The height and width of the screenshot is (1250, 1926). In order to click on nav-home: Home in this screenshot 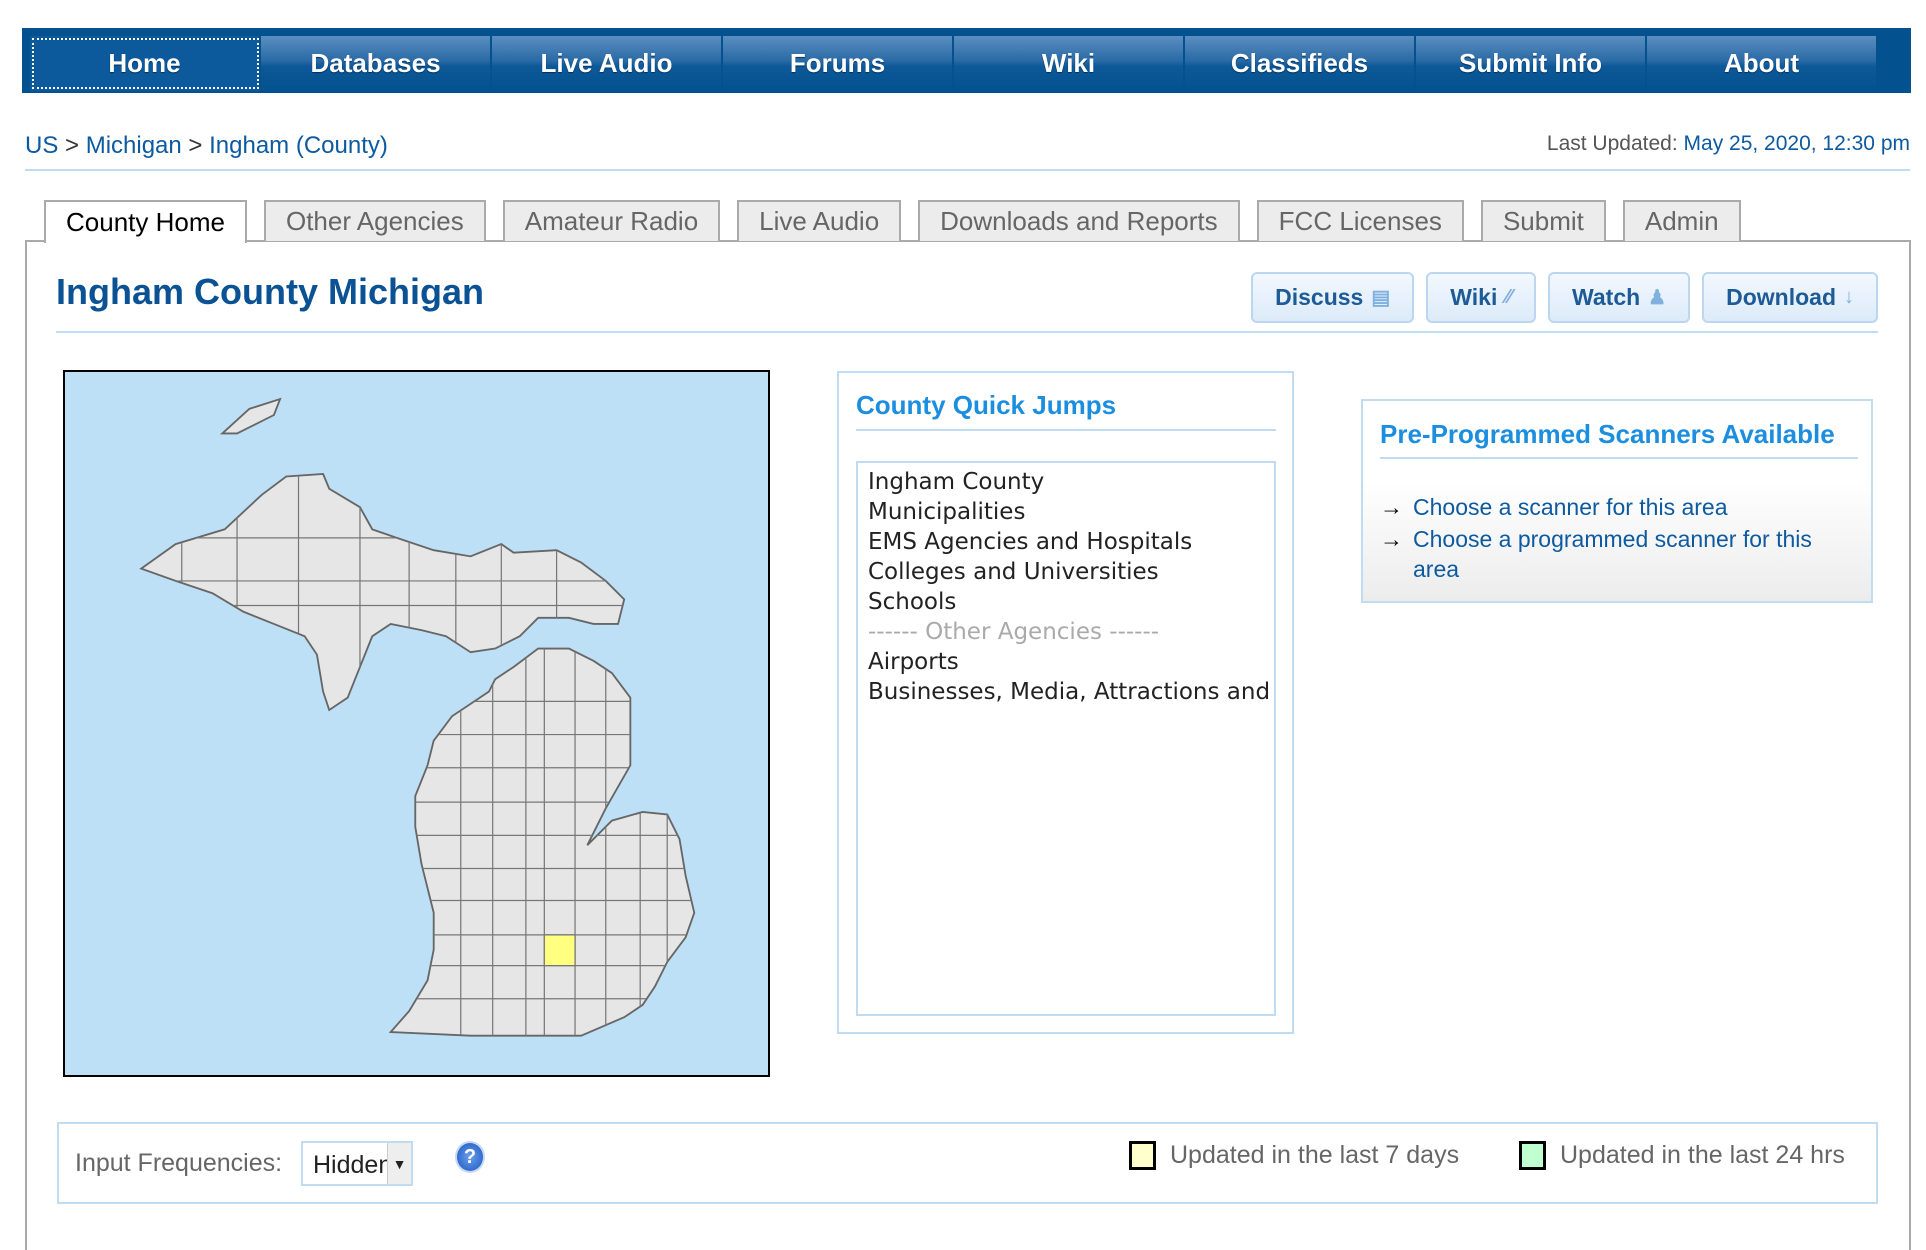, I will do `click(145, 63)`.